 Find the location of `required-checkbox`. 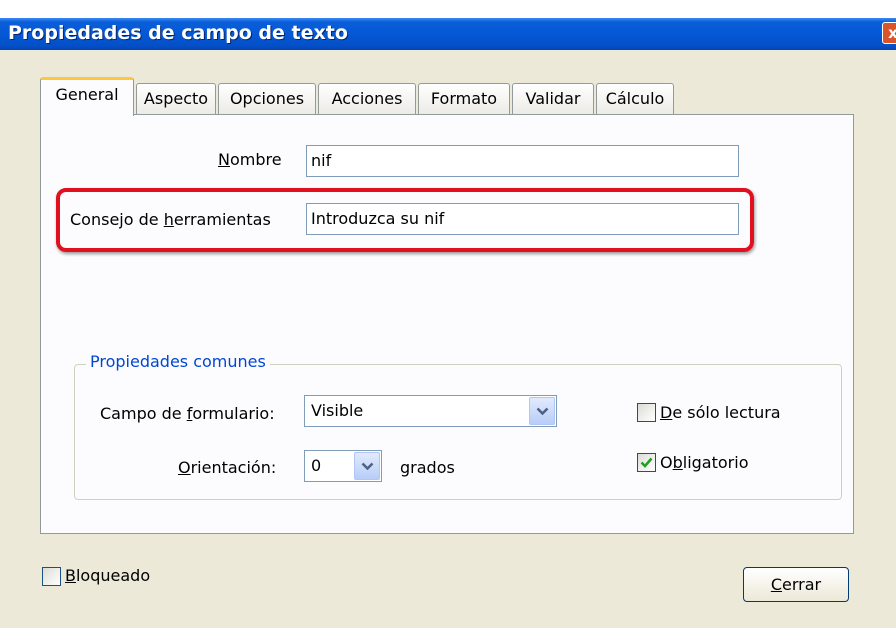

required-checkbox is located at coordinates (646, 462).